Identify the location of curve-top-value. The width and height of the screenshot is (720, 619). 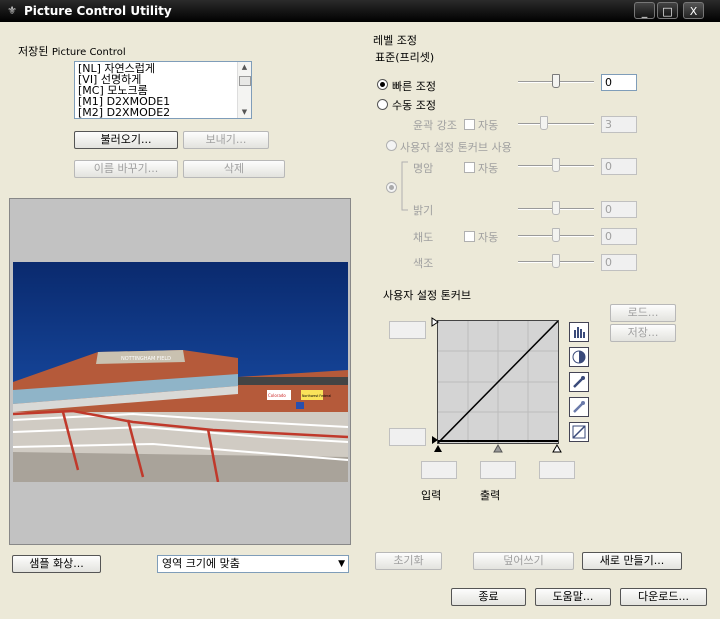
(407, 330).